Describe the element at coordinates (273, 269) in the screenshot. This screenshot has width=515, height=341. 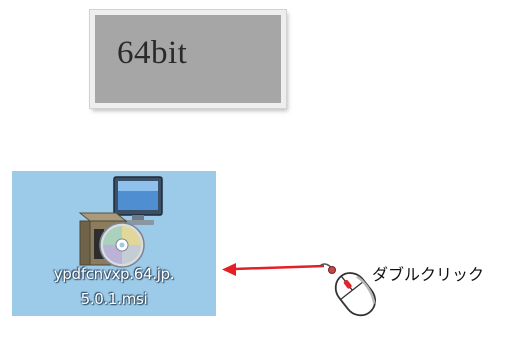
I see `left-arrow-icon` at that location.